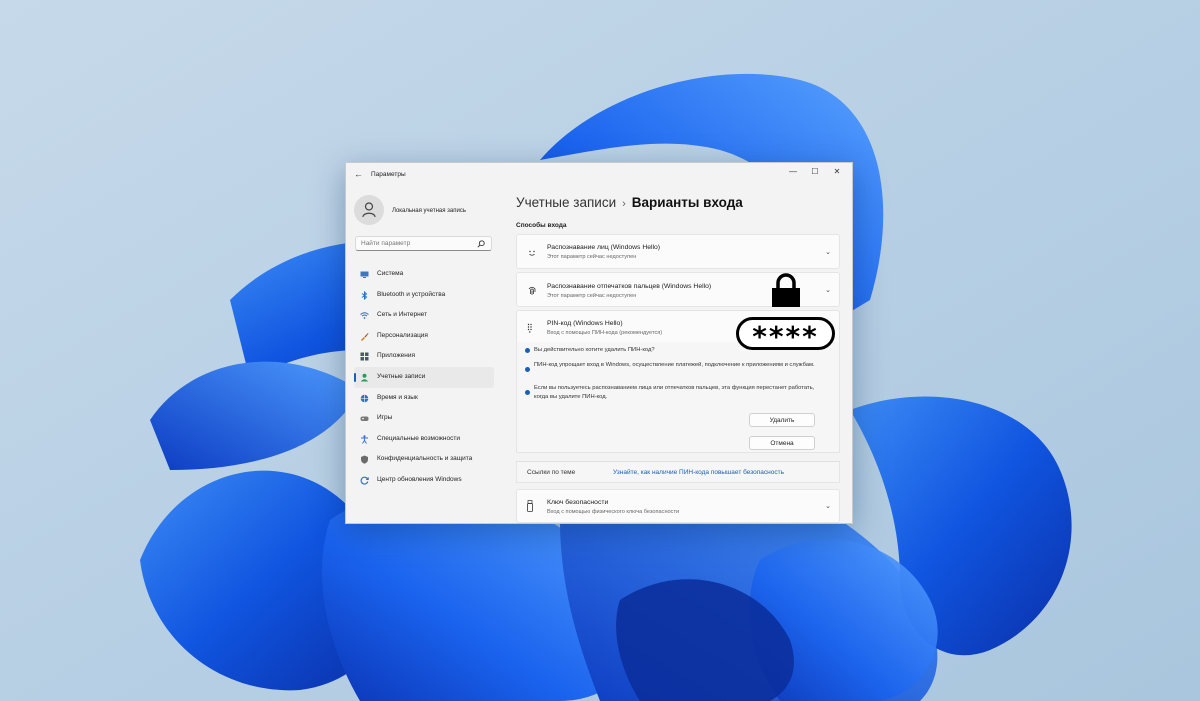  What do you see at coordinates (390, 273) in the screenshot?
I see `sidebar-item-label: Система` at bounding box center [390, 273].